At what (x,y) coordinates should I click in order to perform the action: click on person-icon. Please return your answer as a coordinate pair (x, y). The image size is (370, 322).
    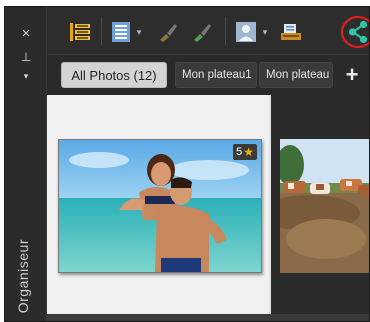
    Looking at the image, I should click on (246, 32).